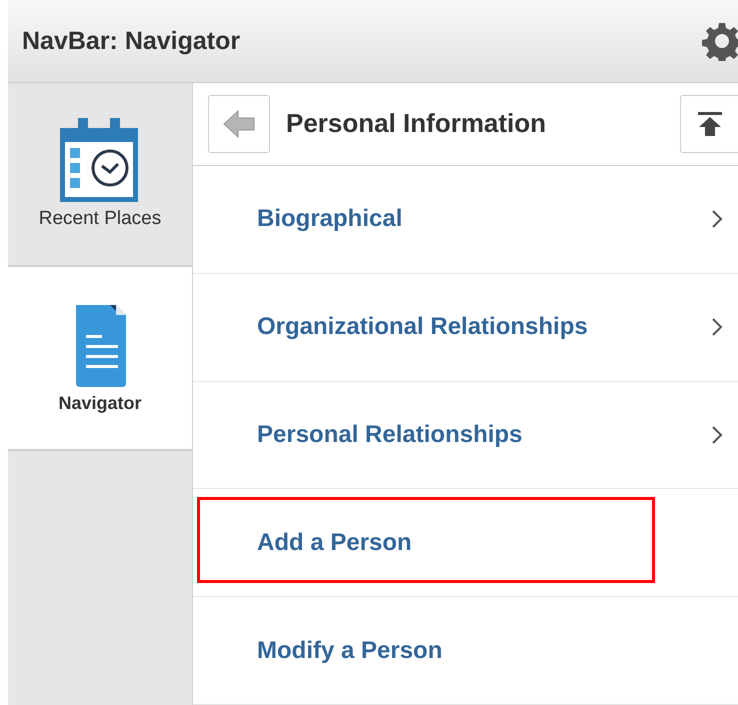  Describe the element at coordinates (329, 219) in the screenshot. I see `menu-link: Biographical` at that location.